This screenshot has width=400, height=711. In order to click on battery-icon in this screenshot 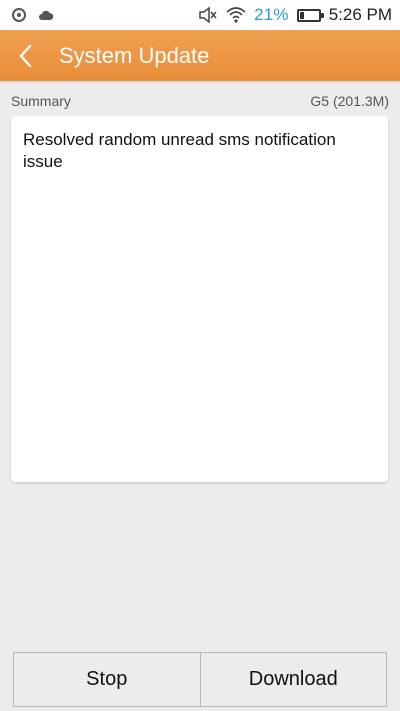, I will do `click(310, 15)`.